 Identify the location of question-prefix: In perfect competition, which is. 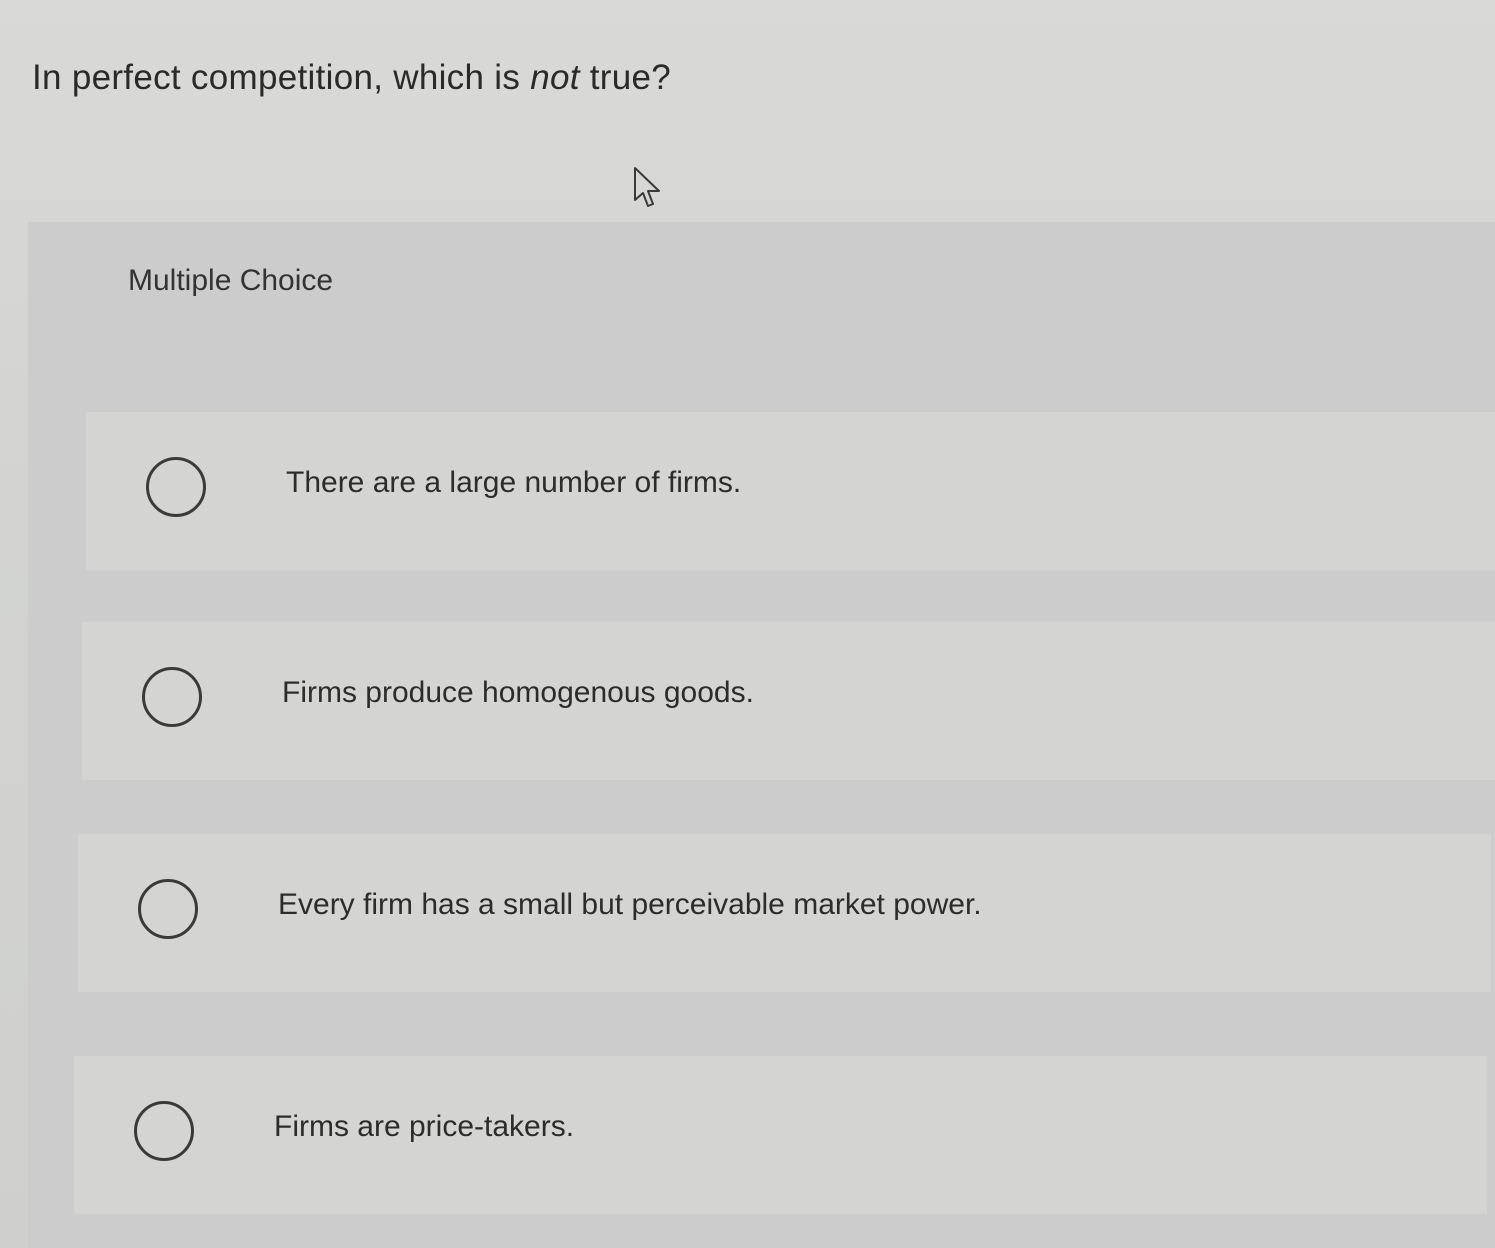
(281, 77).